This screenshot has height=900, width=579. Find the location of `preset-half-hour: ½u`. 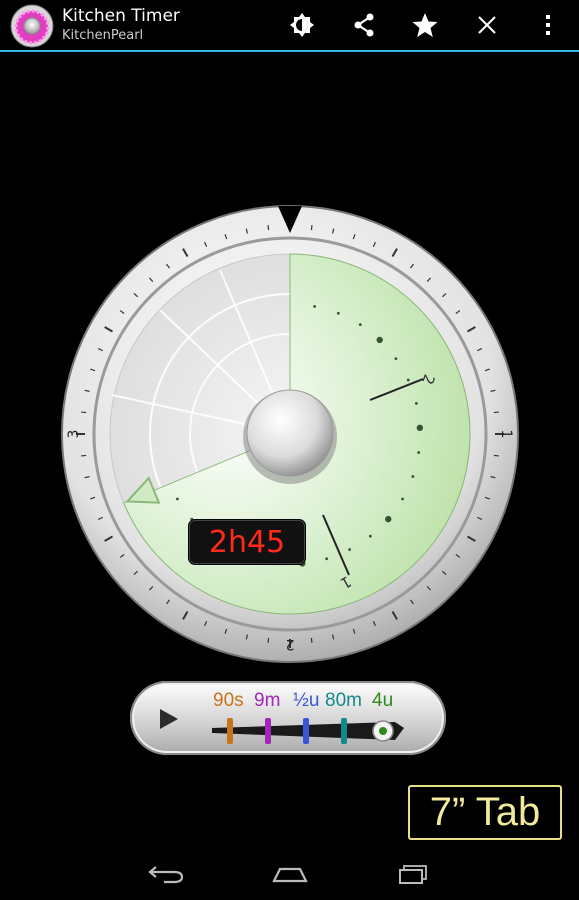

preset-half-hour: ½u is located at coordinates (306, 701).